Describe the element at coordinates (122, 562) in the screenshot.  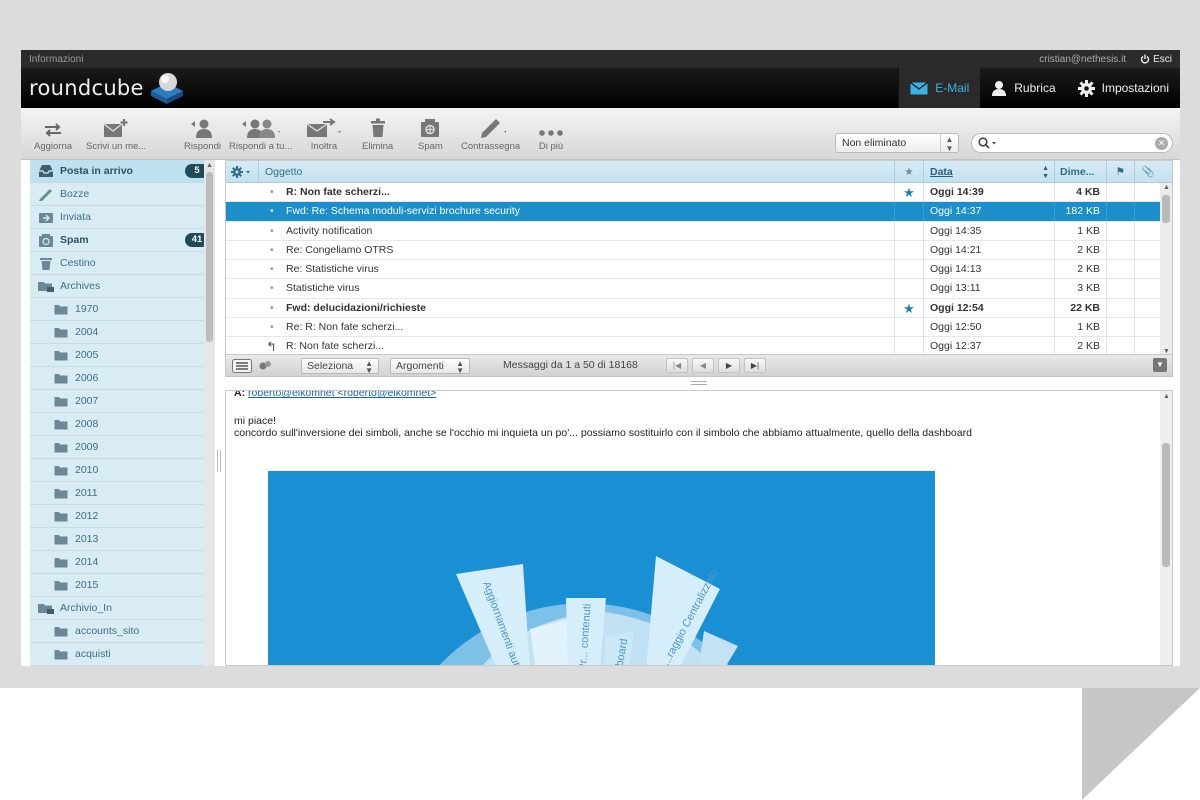
I see `folder-2014: 2014` at that location.